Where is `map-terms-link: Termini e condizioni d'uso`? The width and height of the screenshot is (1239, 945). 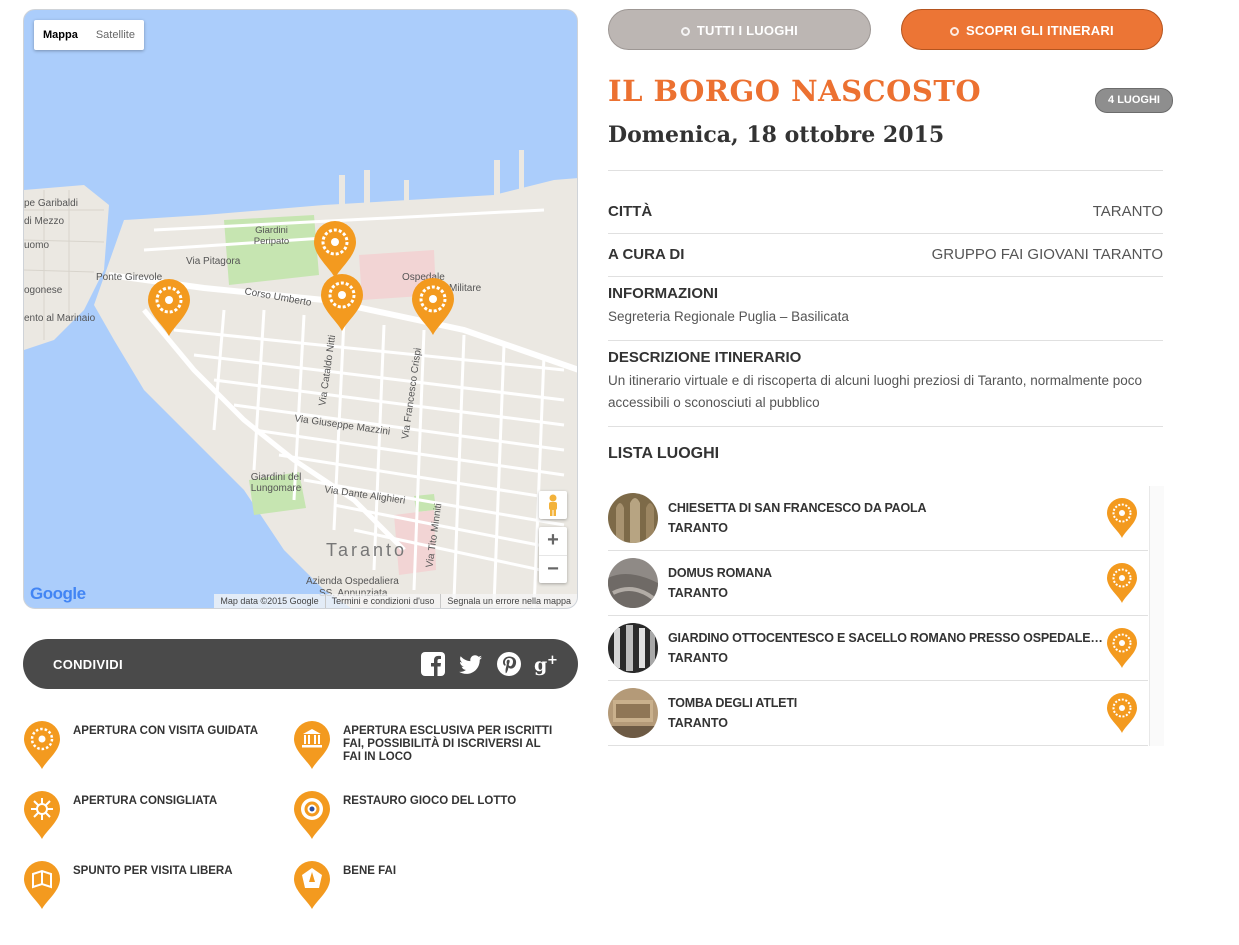 map-terms-link: Termini e condizioni d'uso is located at coordinates (382, 601).